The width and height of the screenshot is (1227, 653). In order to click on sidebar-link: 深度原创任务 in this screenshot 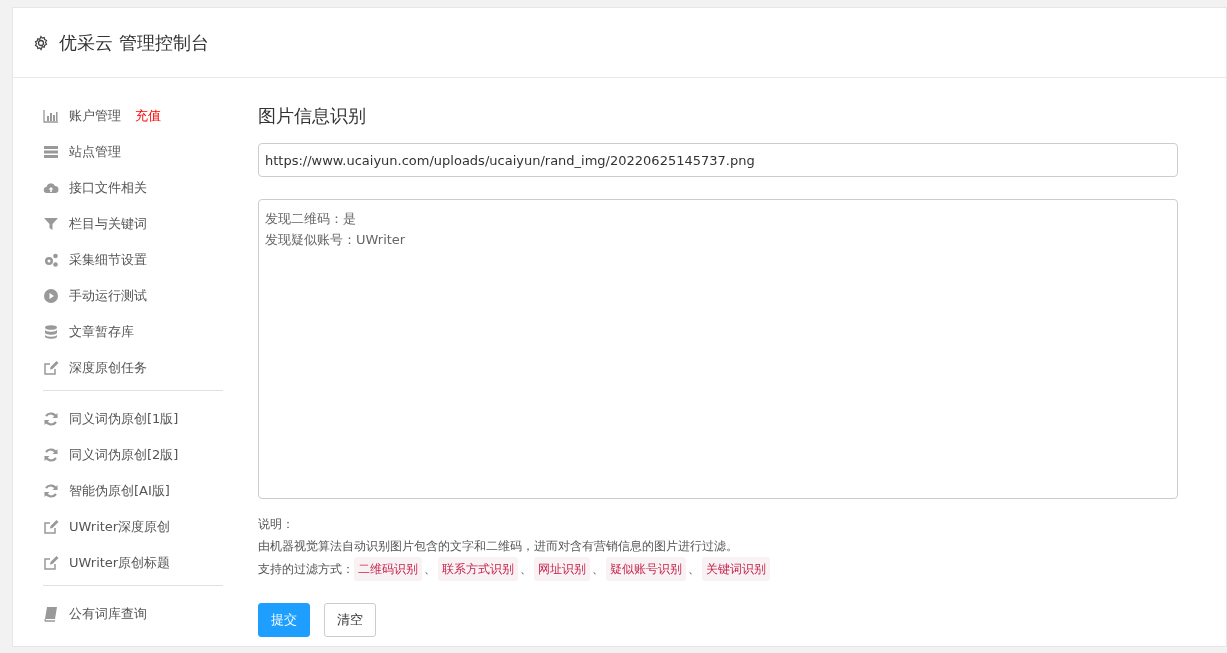, I will do `click(108, 368)`.